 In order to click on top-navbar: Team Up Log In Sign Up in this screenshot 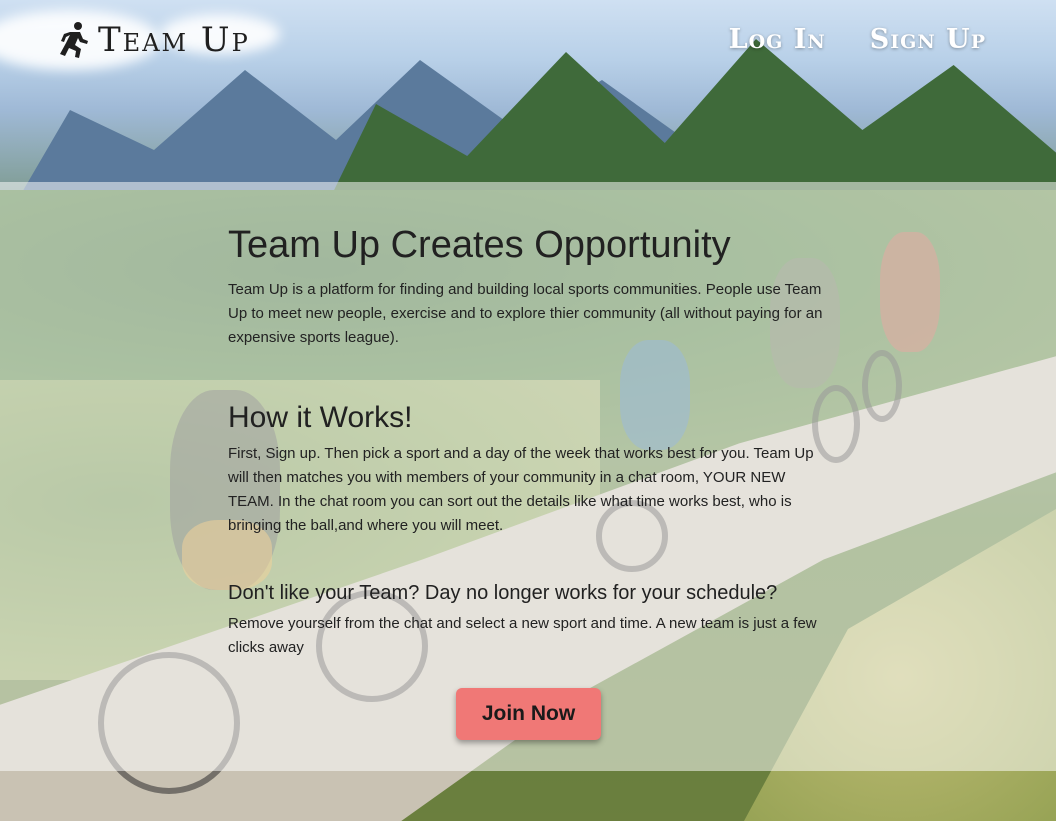, I will do `click(528, 41)`.